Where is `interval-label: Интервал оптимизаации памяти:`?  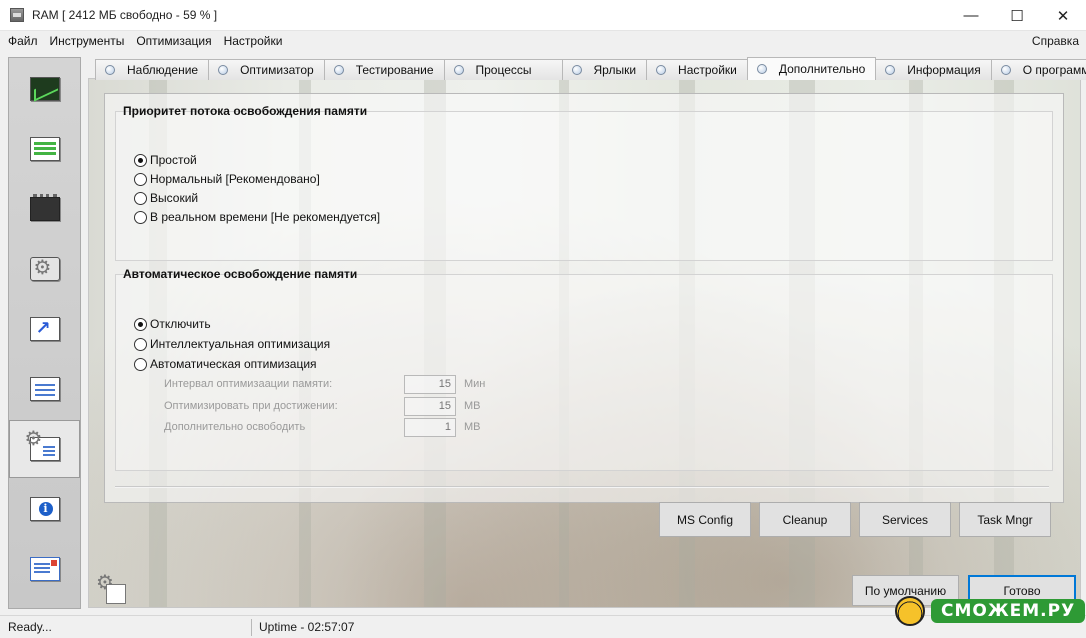
interval-label: Интервал оптимизаации памяти: is located at coordinates (248, 384).